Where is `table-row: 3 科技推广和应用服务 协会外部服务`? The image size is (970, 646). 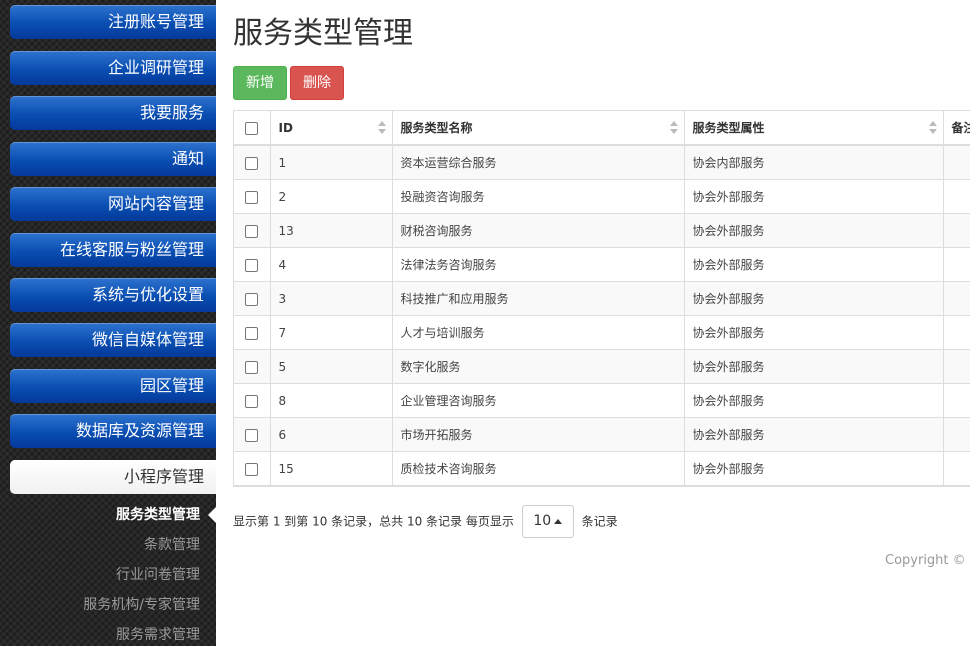
table-row: 3 科技推广和应用服务 协会外部服务 is located at coordinates (602, 298).